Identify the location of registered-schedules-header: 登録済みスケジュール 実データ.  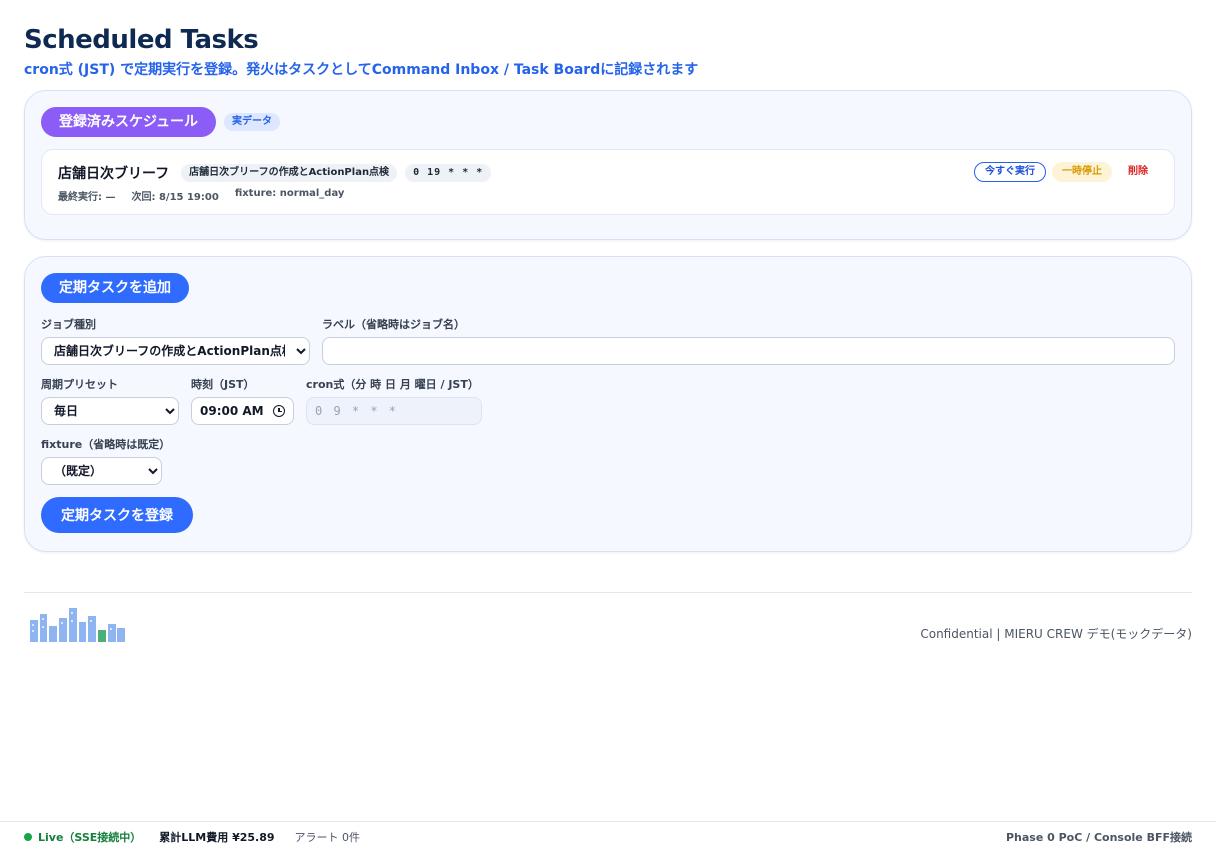
(608, 122).